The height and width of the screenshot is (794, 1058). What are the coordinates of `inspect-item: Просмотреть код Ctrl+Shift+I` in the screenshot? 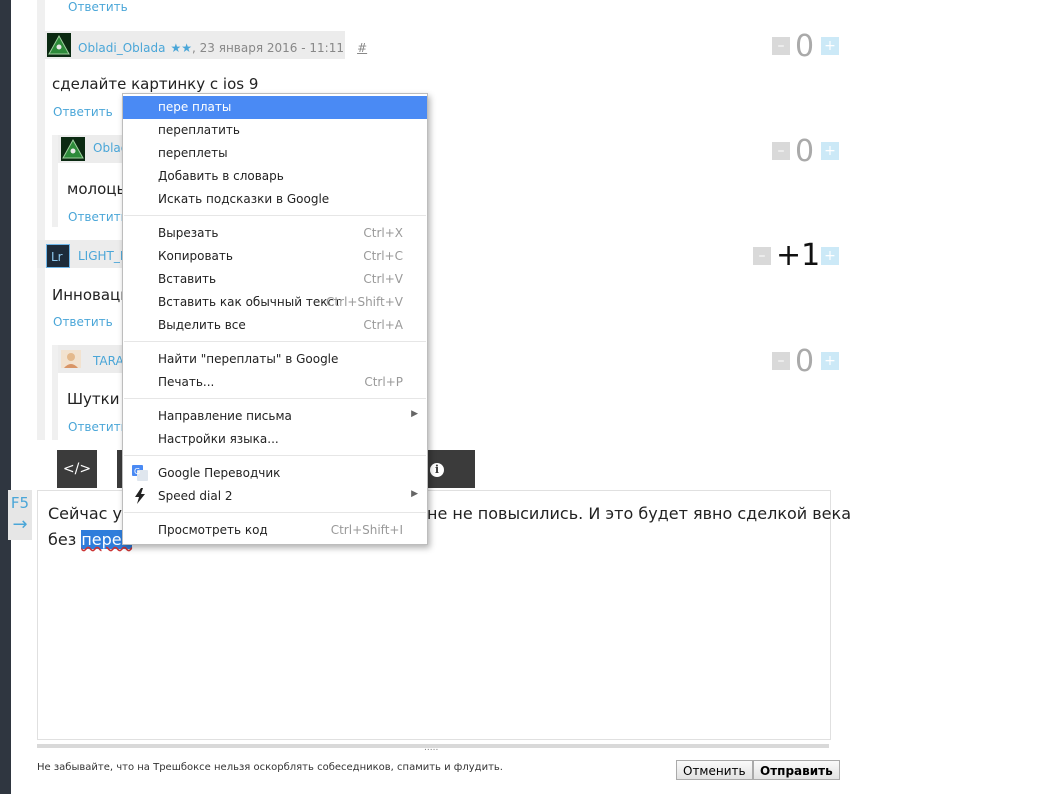 It's located at (275, 530).